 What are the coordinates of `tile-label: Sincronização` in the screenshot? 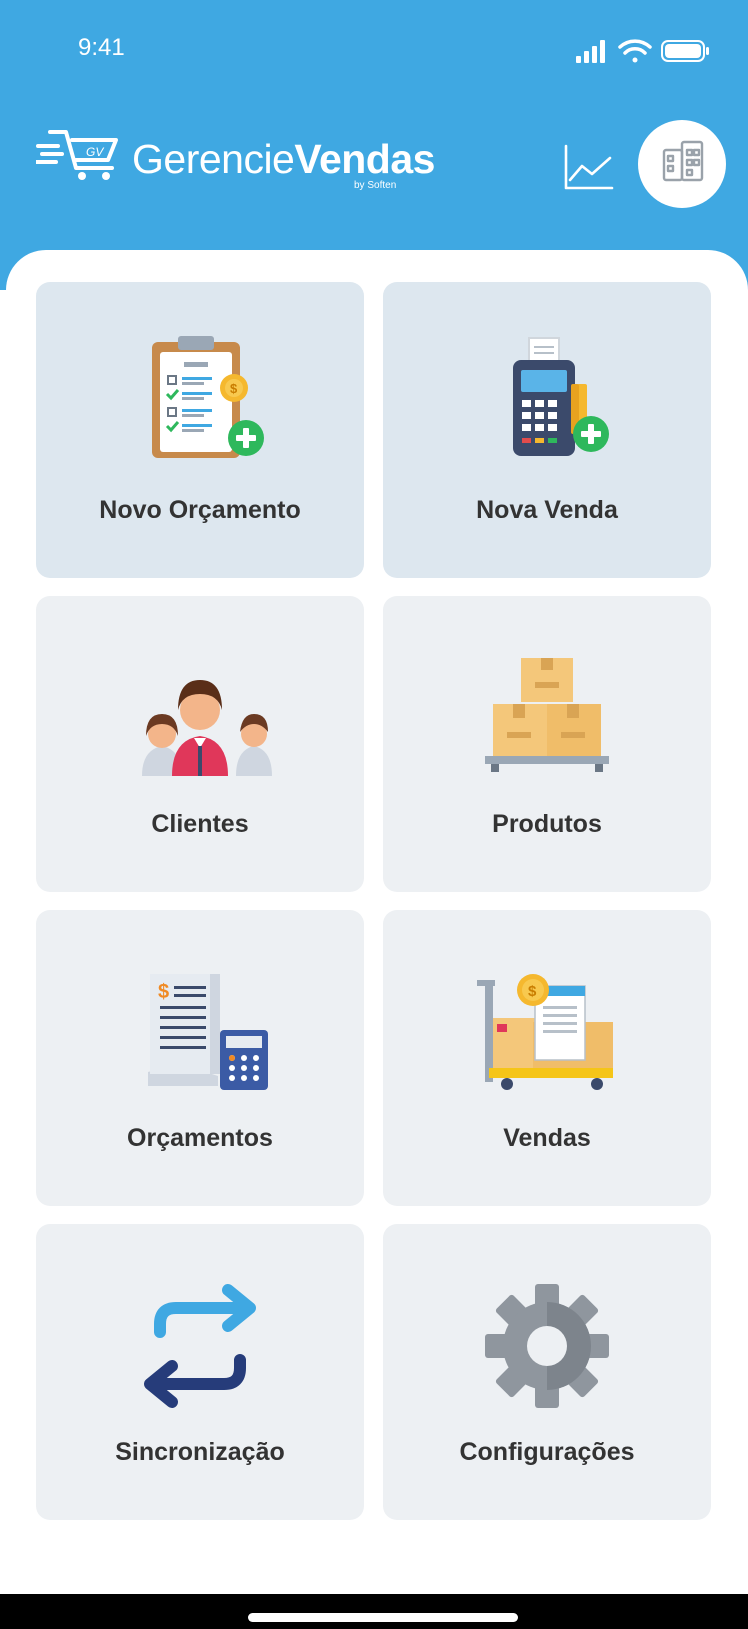 It's located at (200, 1452).